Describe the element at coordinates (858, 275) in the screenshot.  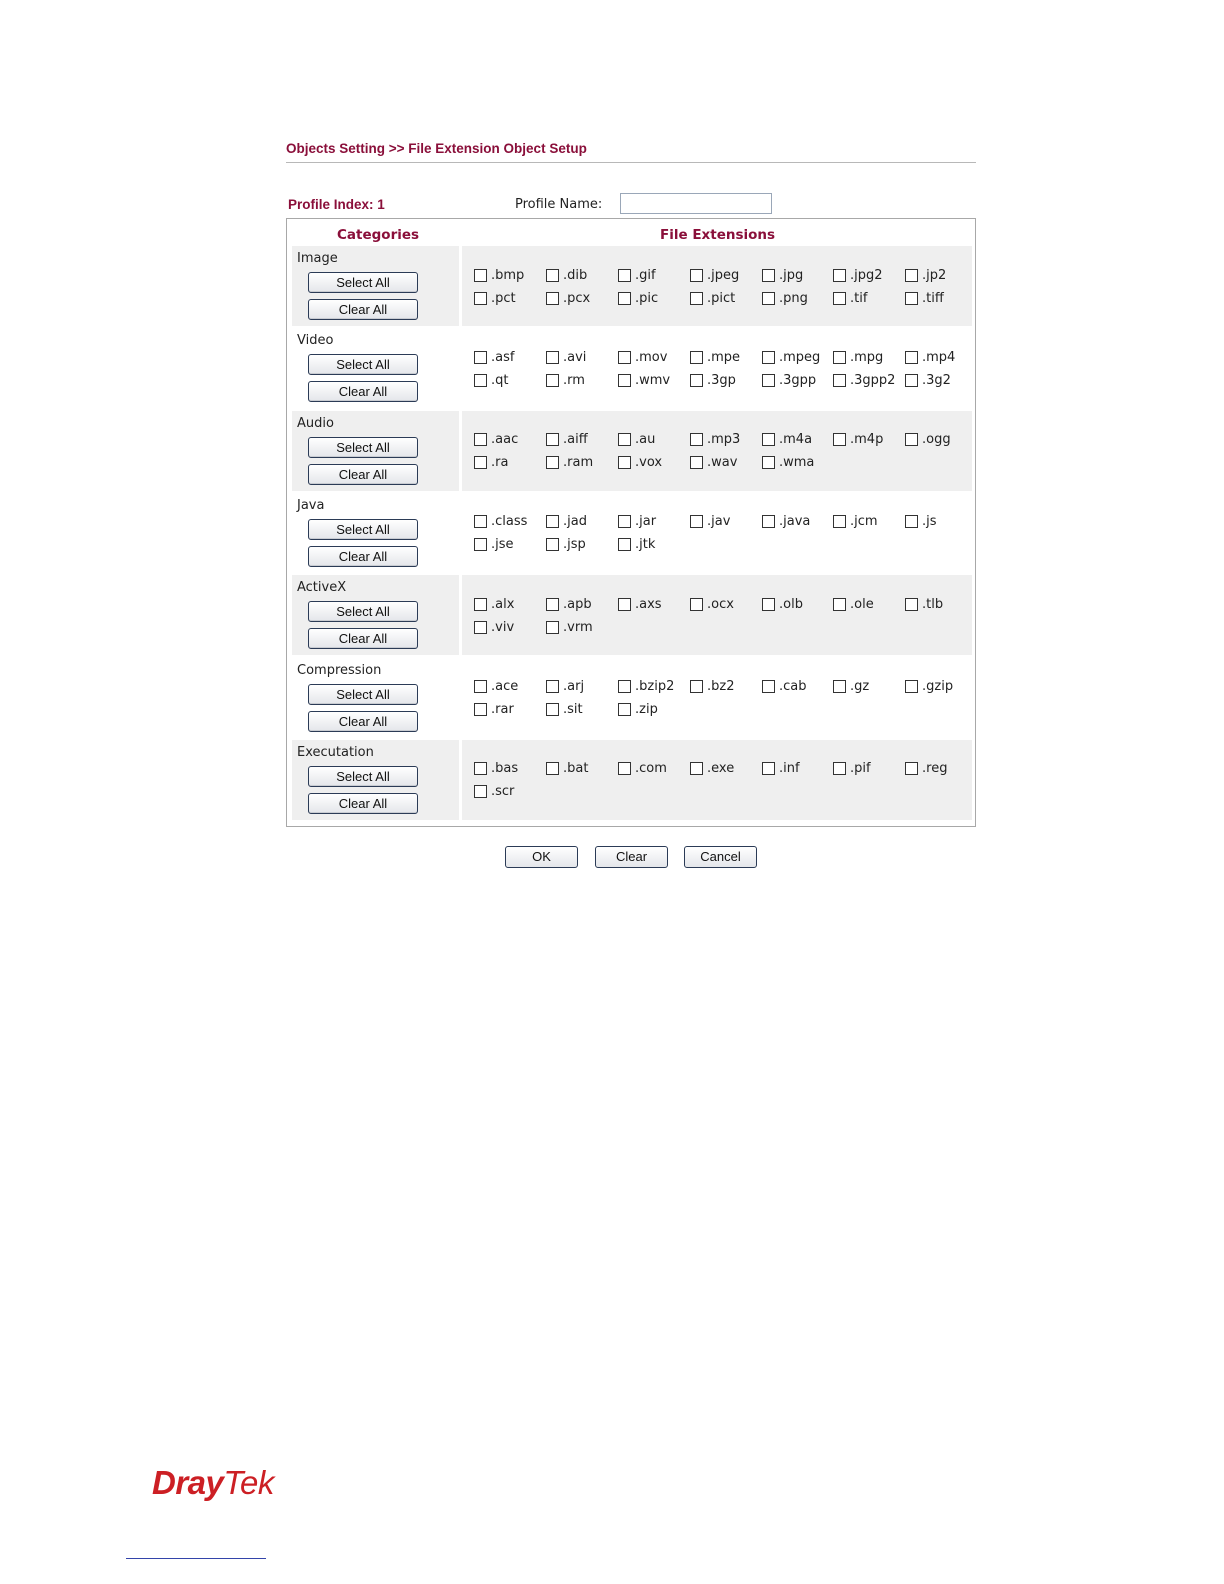
I see `extension-option: .jpg2` at that location.